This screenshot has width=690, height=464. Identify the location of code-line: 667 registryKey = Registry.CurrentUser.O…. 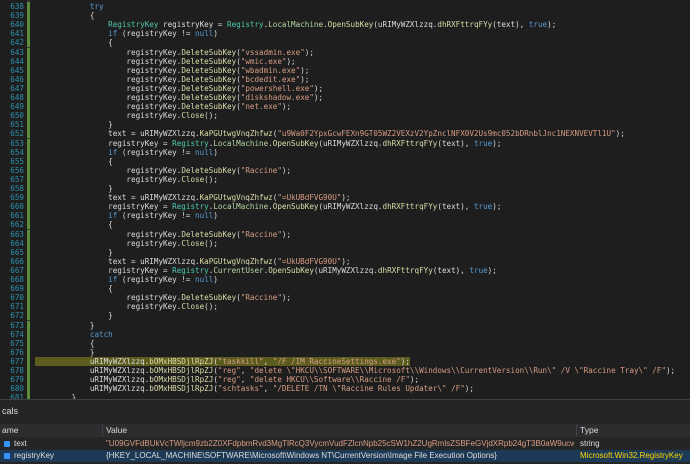
(345, 270).